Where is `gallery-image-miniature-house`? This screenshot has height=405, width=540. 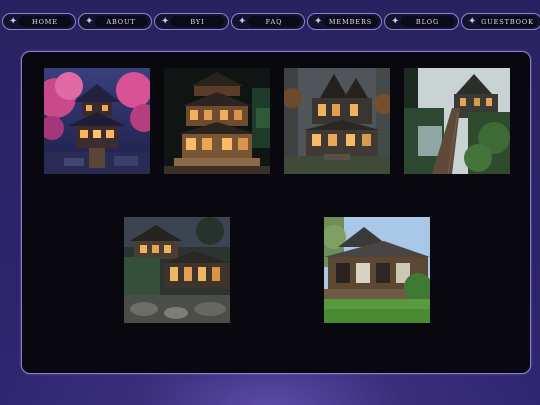 gallery-image-miniature-house is located at coordinates (217, 121).